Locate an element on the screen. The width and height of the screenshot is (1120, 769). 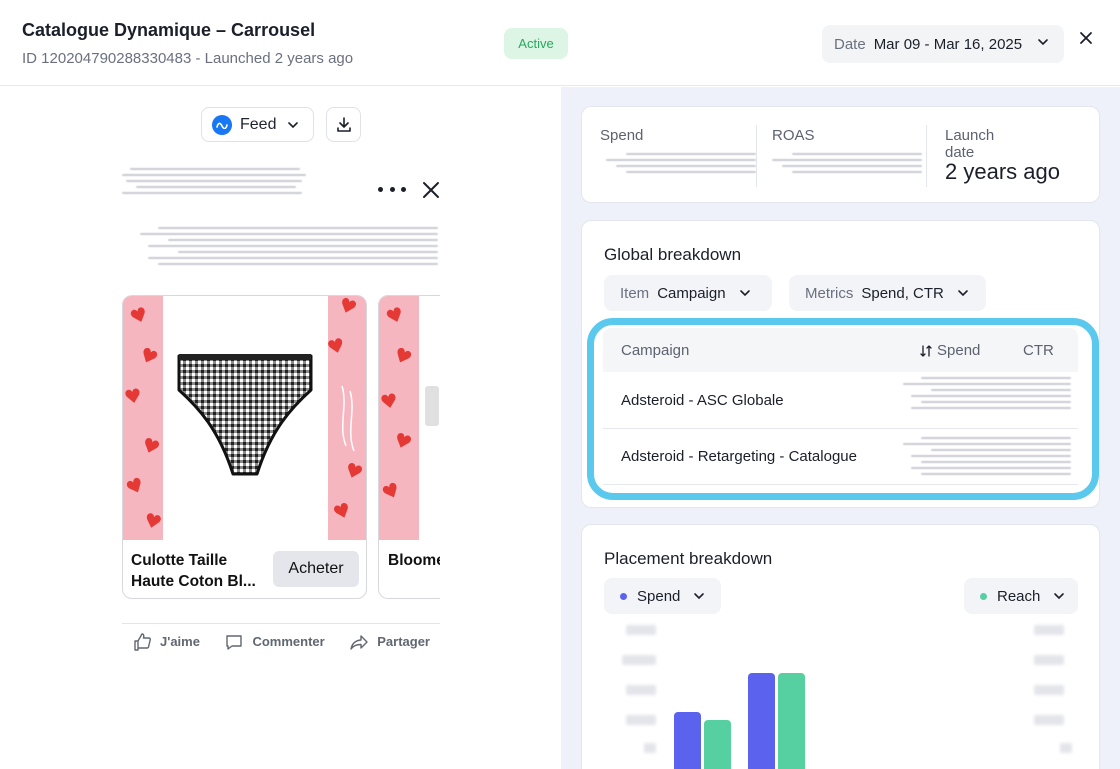
product-image is located at coordinates (244, 418).